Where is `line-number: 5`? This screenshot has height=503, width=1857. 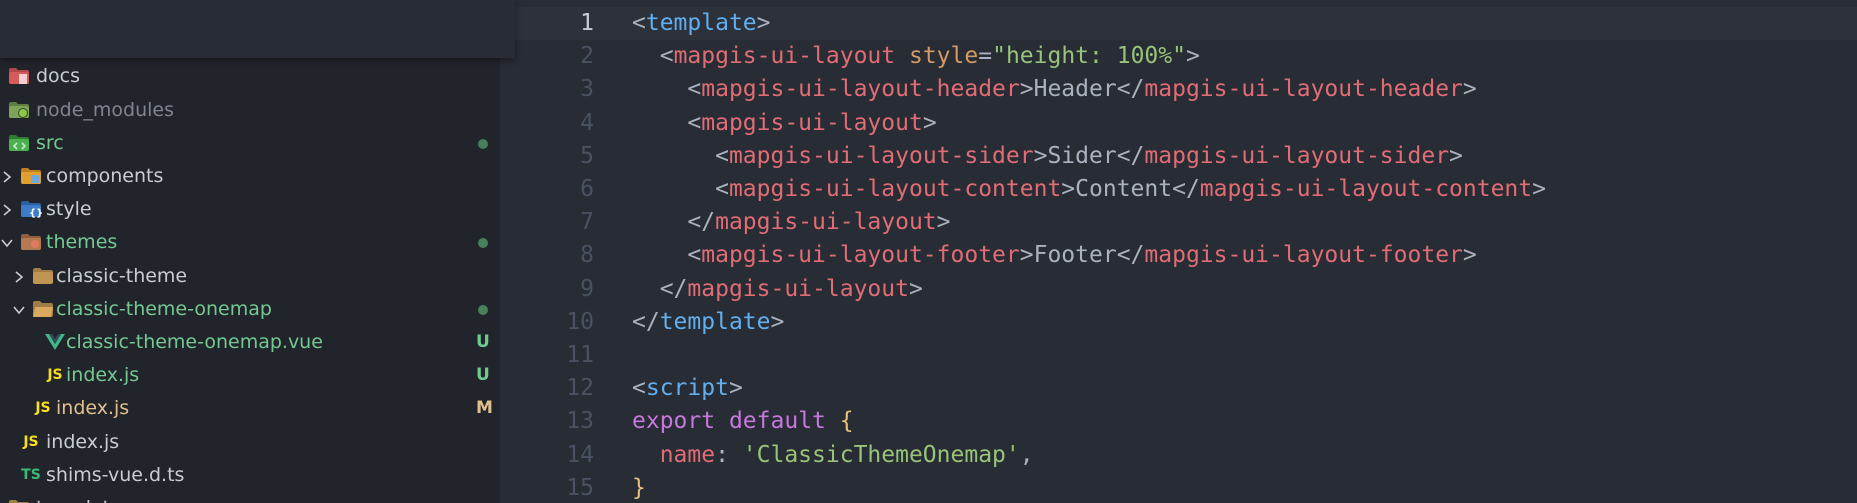 line-number: 5 is located at coordinates (587, 155).